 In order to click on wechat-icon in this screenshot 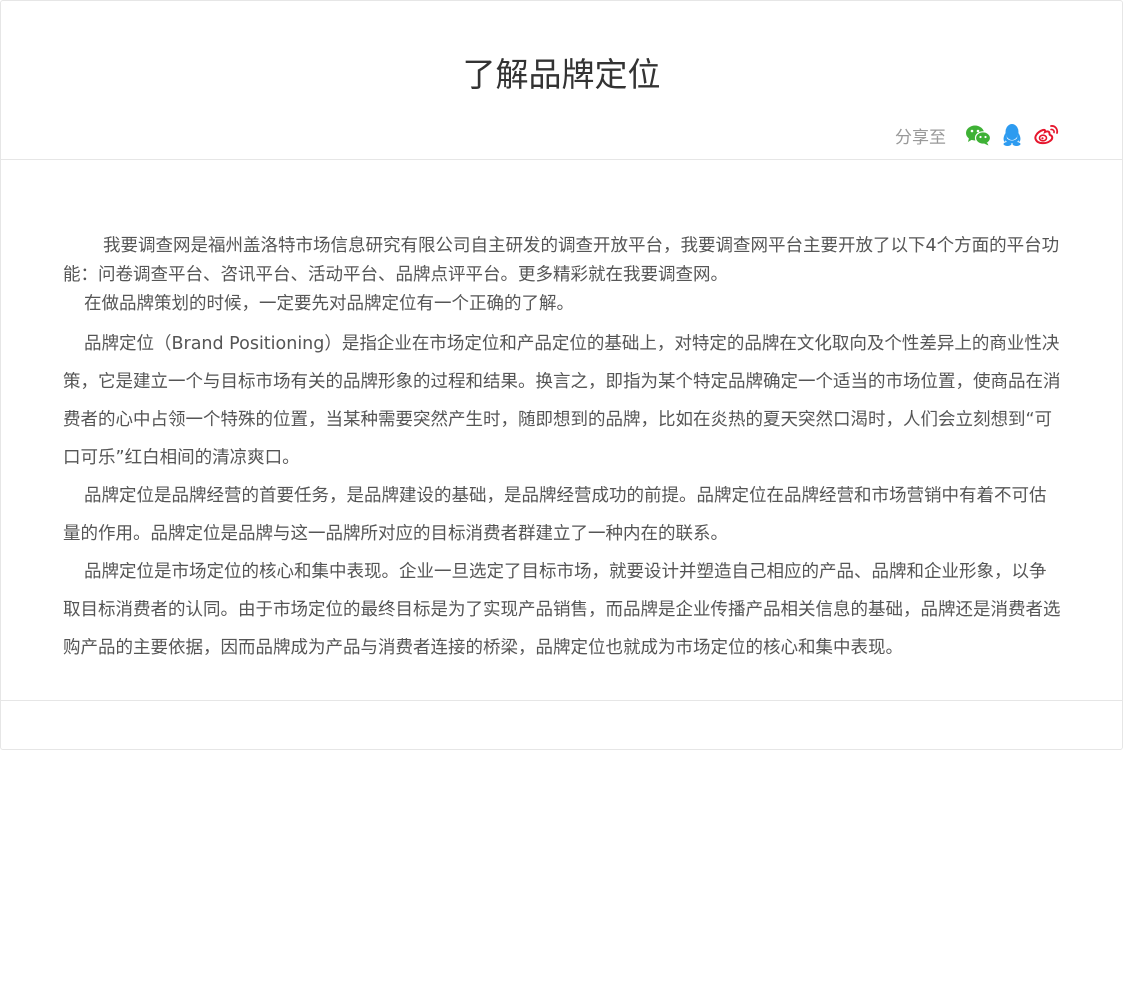, I will do `click(978, 135)`.